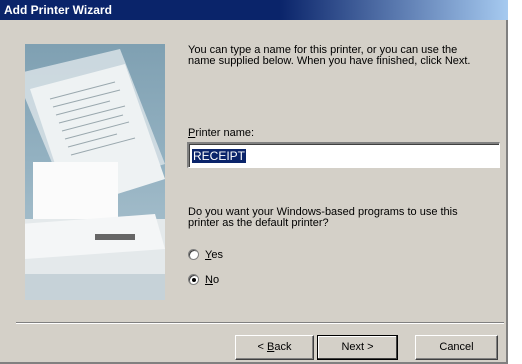 Image resolution: width=522 pixels, height=364 pixels. Describe the element at coordinates (260, 323) in the screenshot. I see `button-divider` at that location.